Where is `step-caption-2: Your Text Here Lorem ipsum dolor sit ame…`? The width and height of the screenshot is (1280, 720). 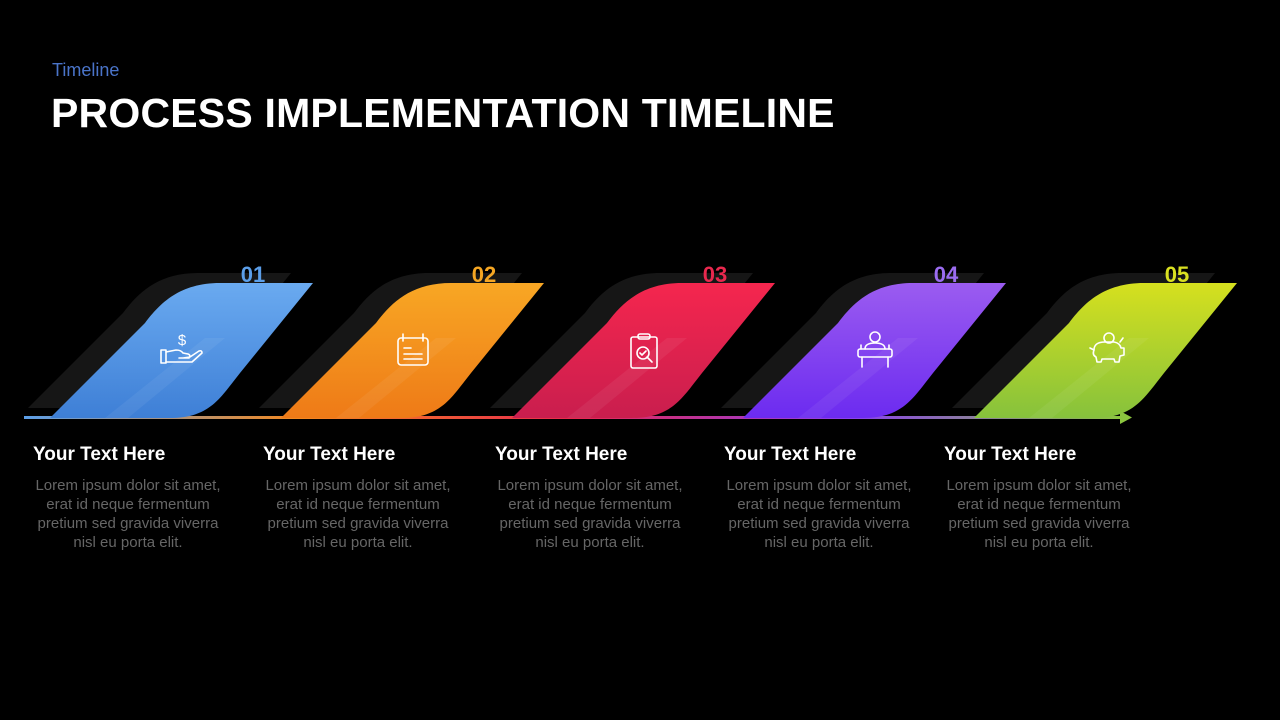
step-caption-2: Your Text Here Lorem ipsum dolor sit ame… is located at coordinates (358, 498).